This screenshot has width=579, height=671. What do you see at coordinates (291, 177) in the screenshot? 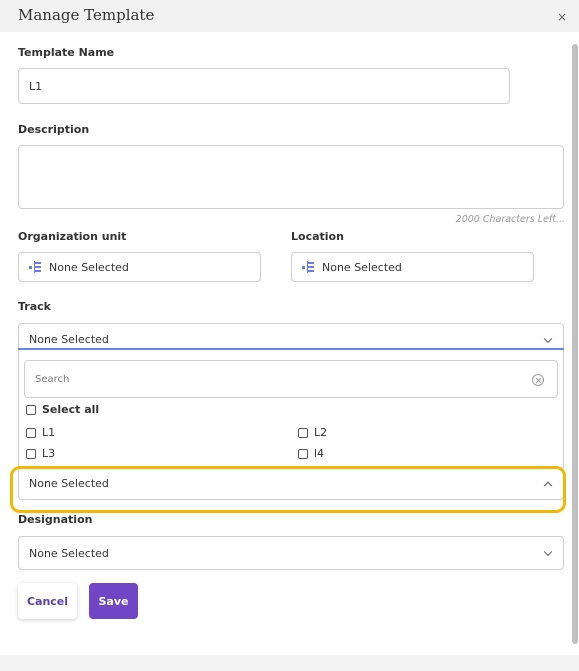
I see `description-textarea` at bounding box center [291, 177].